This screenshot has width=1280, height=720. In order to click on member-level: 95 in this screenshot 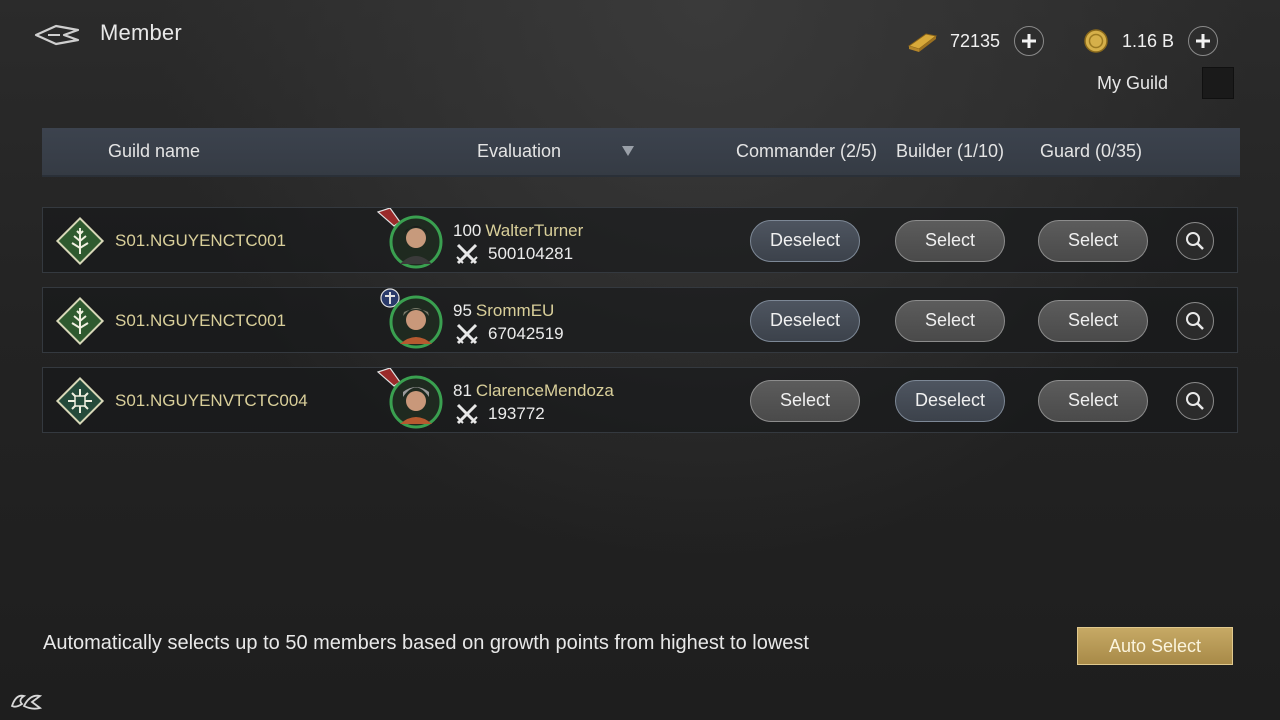, I will do `click(462, 310)`.